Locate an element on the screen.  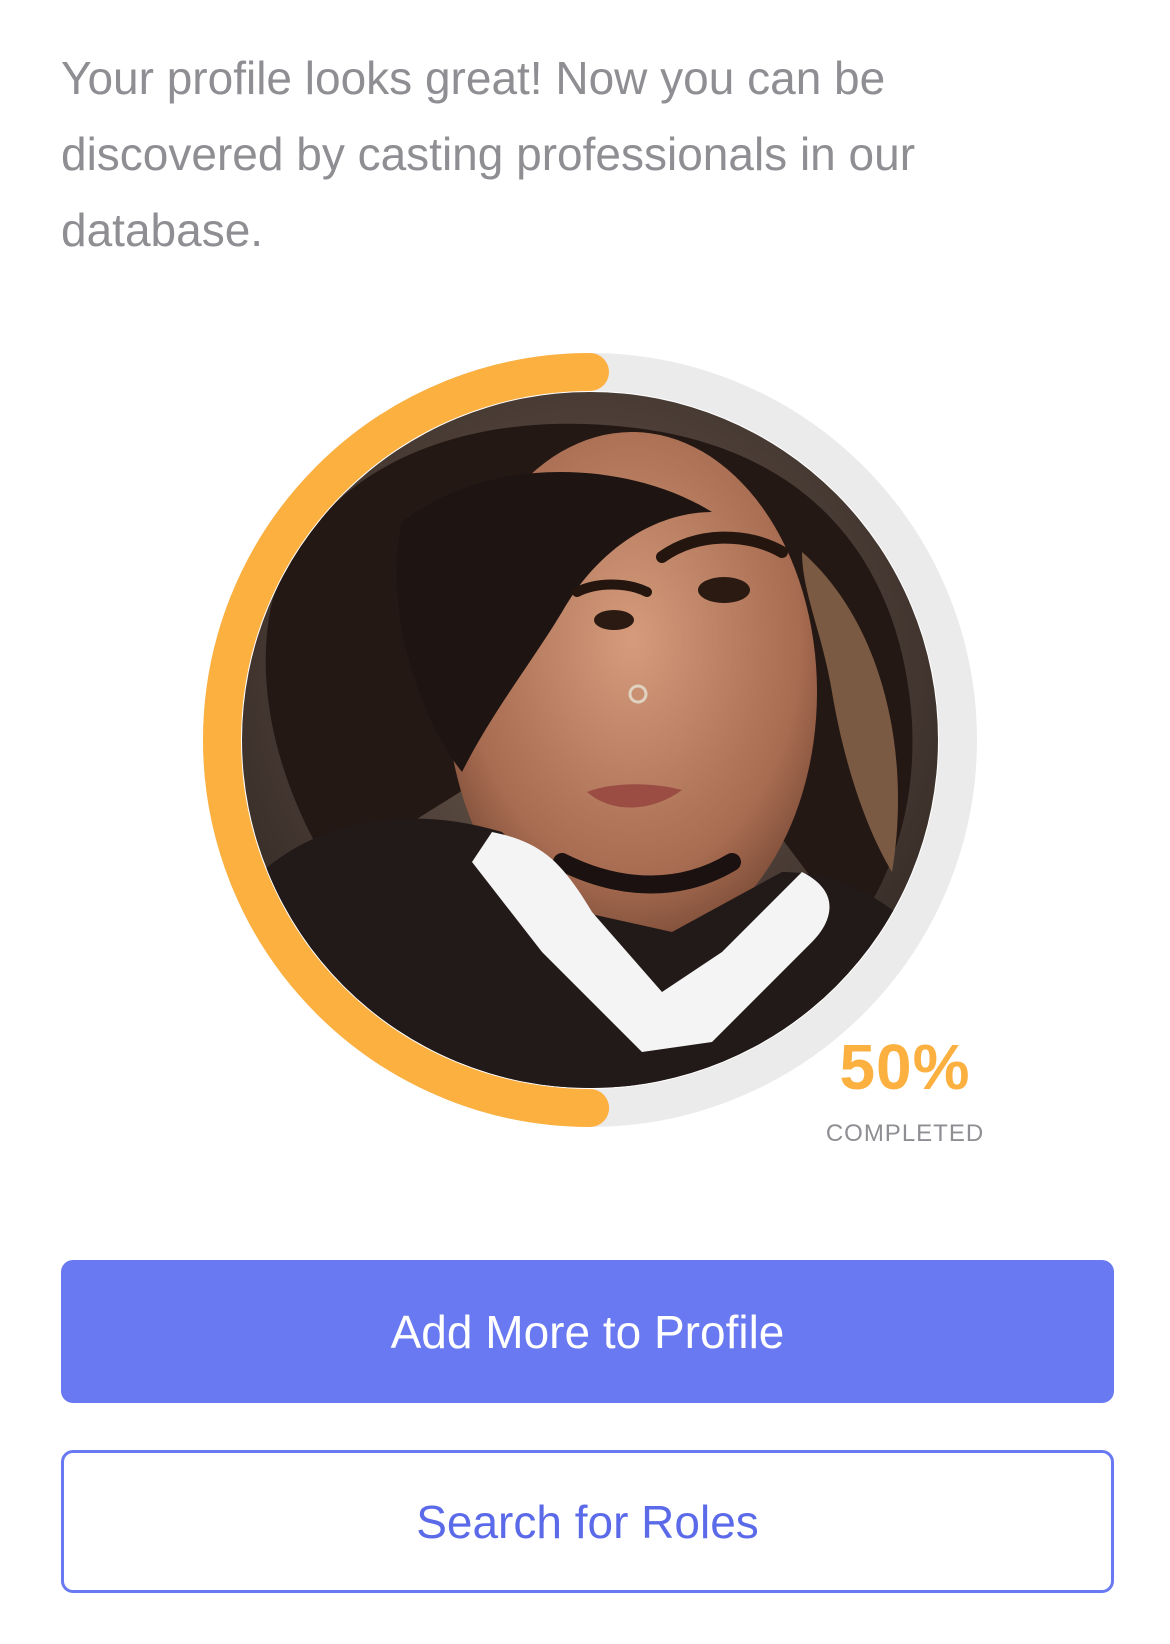
add-more-to-profile-button: Add More to Profile is located at coordinates (587, 1331).